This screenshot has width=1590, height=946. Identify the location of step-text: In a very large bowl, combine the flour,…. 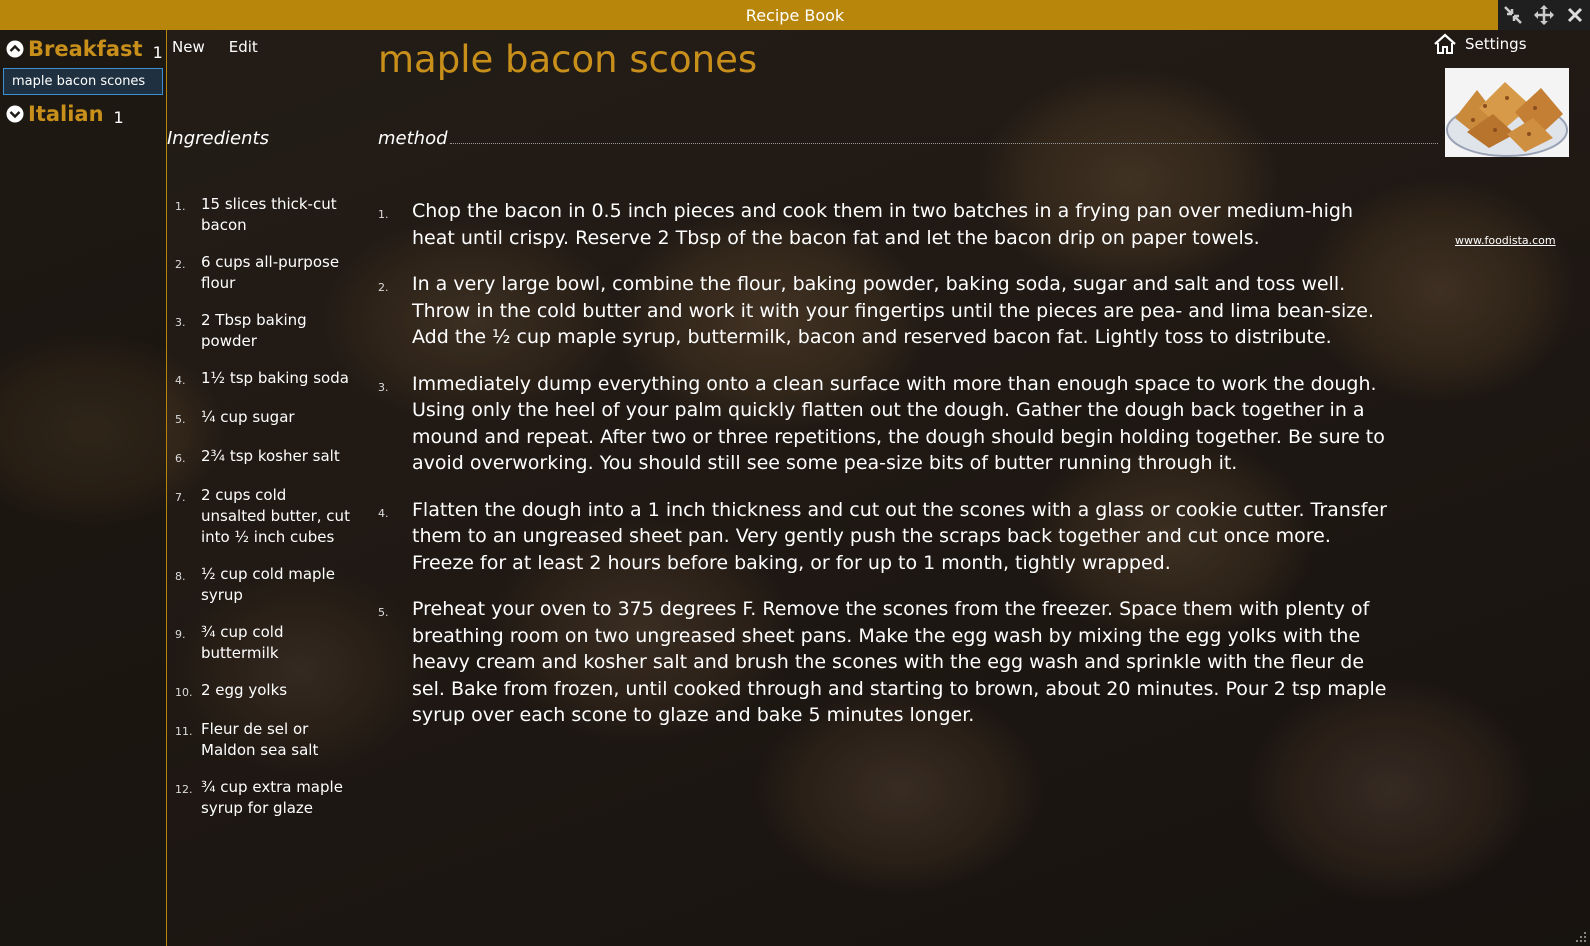
(893, 310).